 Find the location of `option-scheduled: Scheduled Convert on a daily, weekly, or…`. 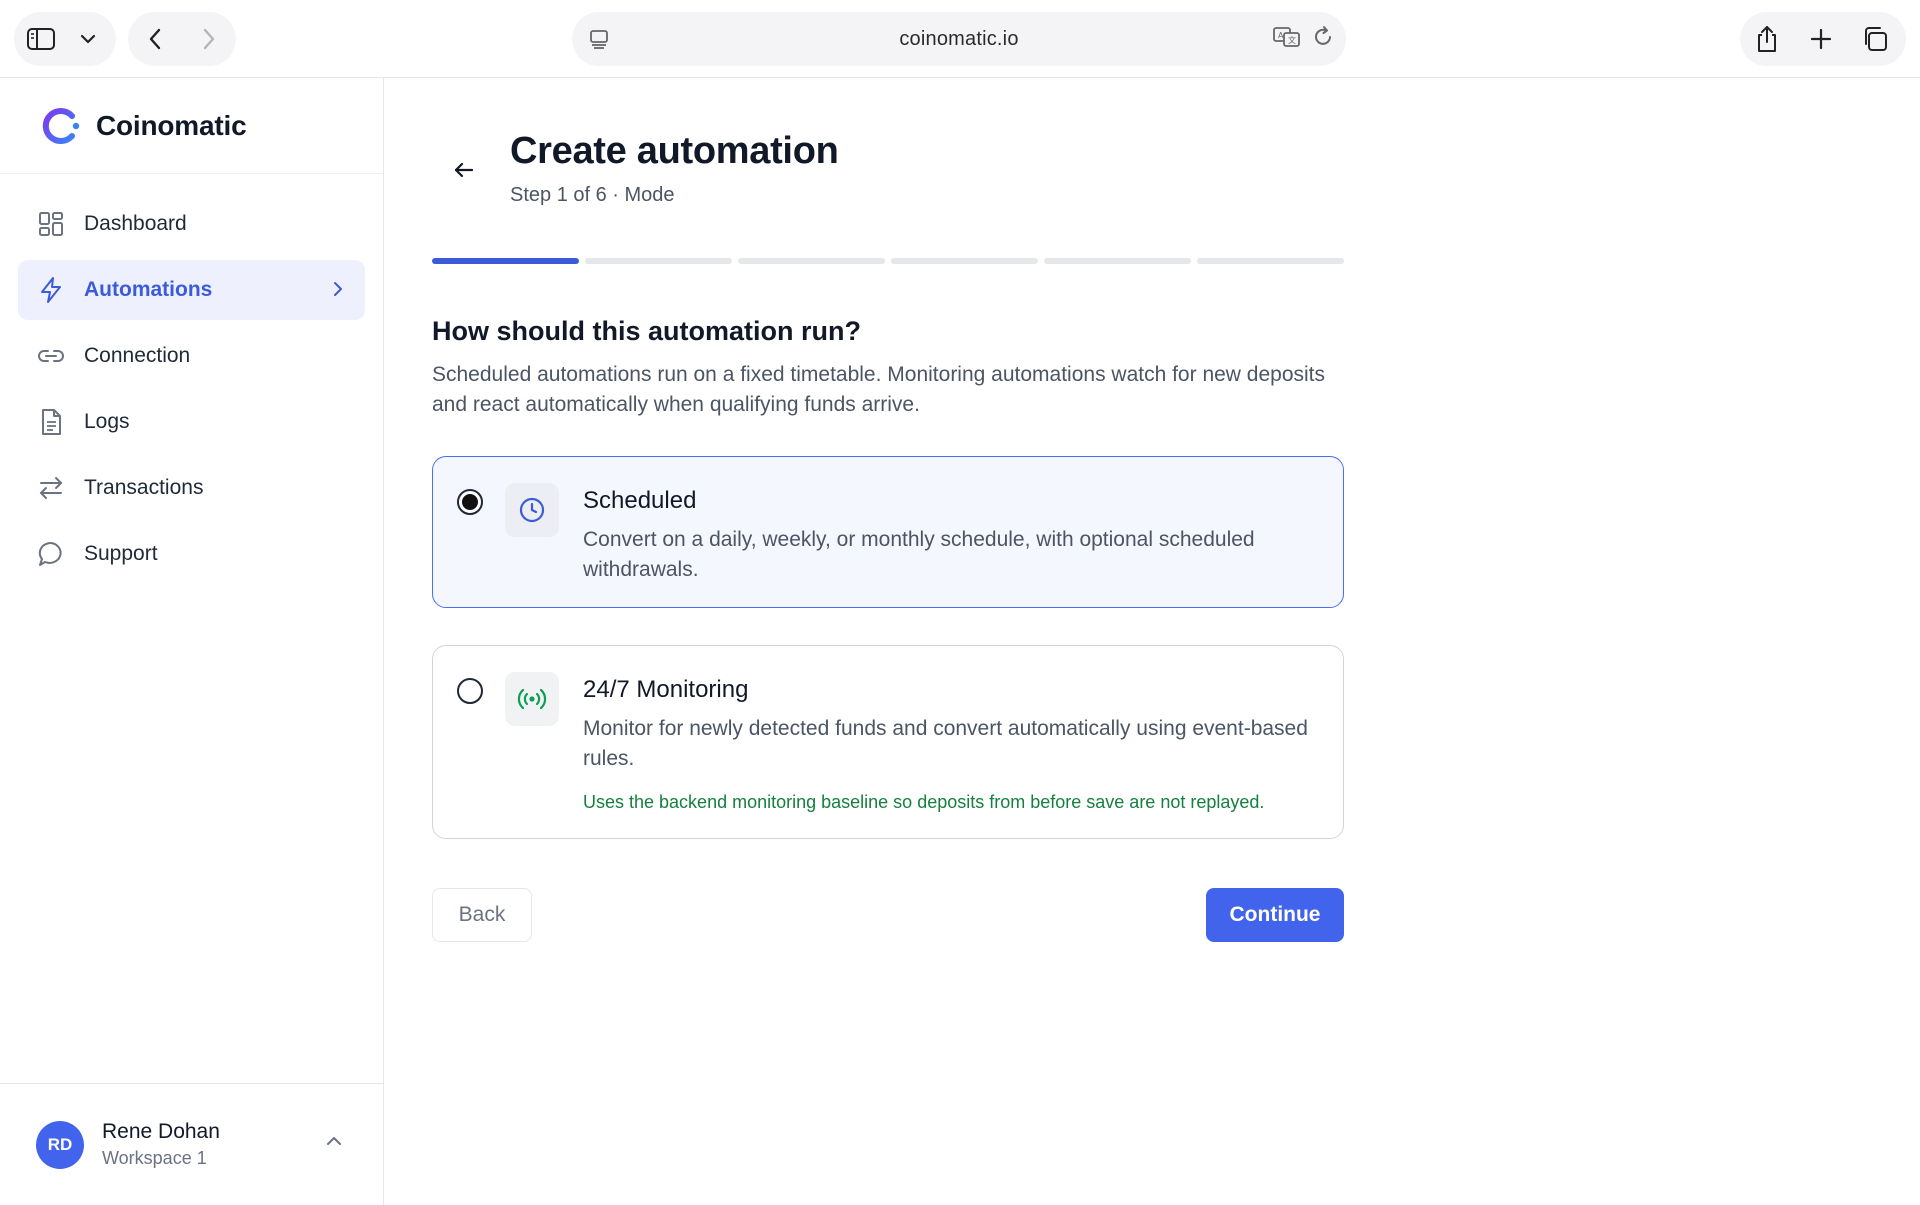

option-scheduled: Scheduled Convert on a daily, weekly, or… is located at coordinates (888, 532).